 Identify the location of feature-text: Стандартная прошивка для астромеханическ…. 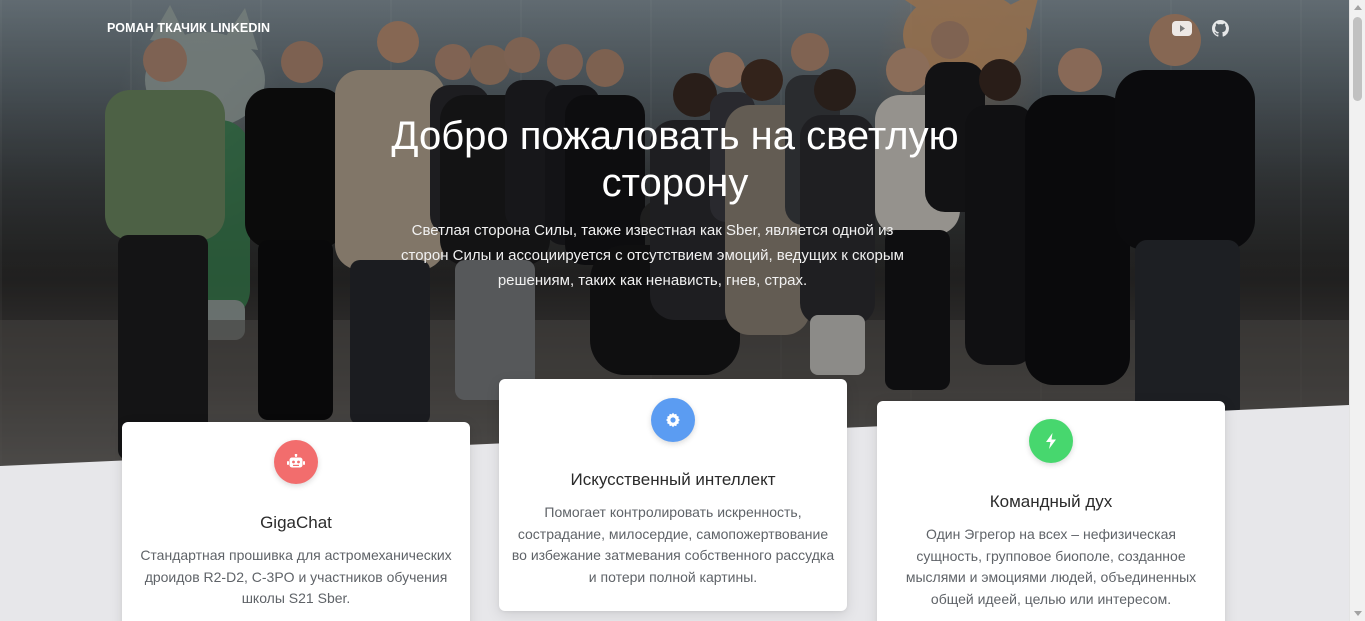
(296, 576).